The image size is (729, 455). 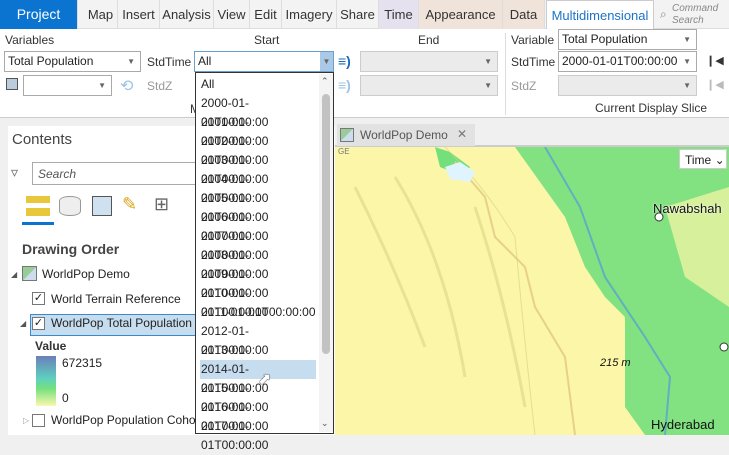 What do you see at coordinates (232, 14) in the screenshot?
I see `tab-view: View` at bounding box center [232, 14].